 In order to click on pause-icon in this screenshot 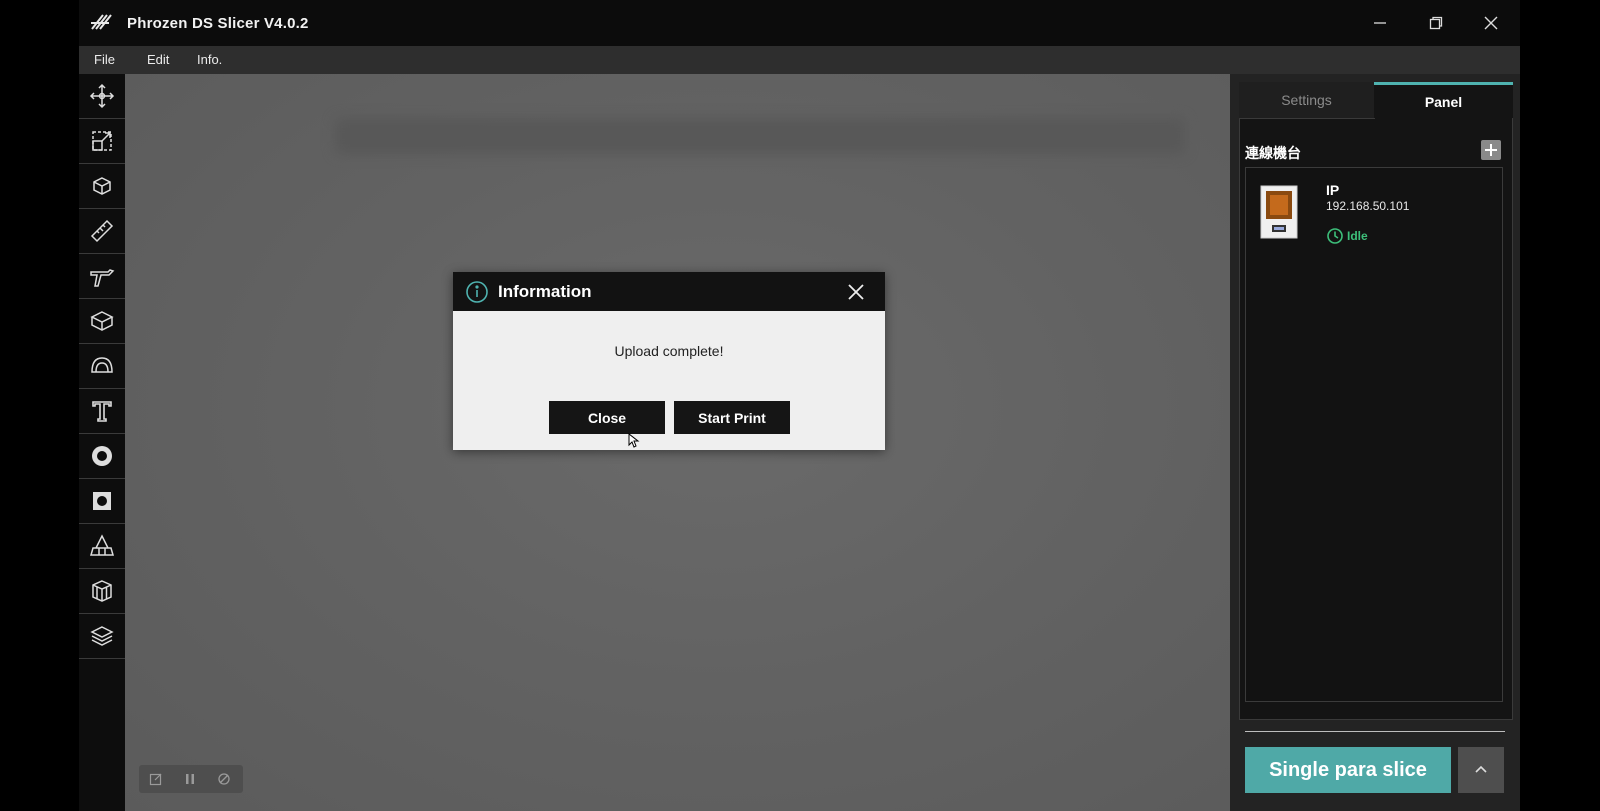, I will do `click(190, 779)`.